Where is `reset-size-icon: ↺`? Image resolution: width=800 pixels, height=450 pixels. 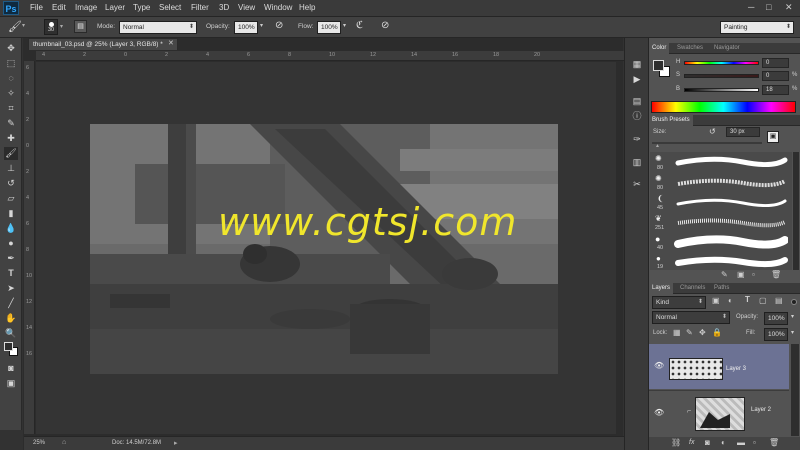
reset-size-icon: ↺ is located at coordinates (712, 131).